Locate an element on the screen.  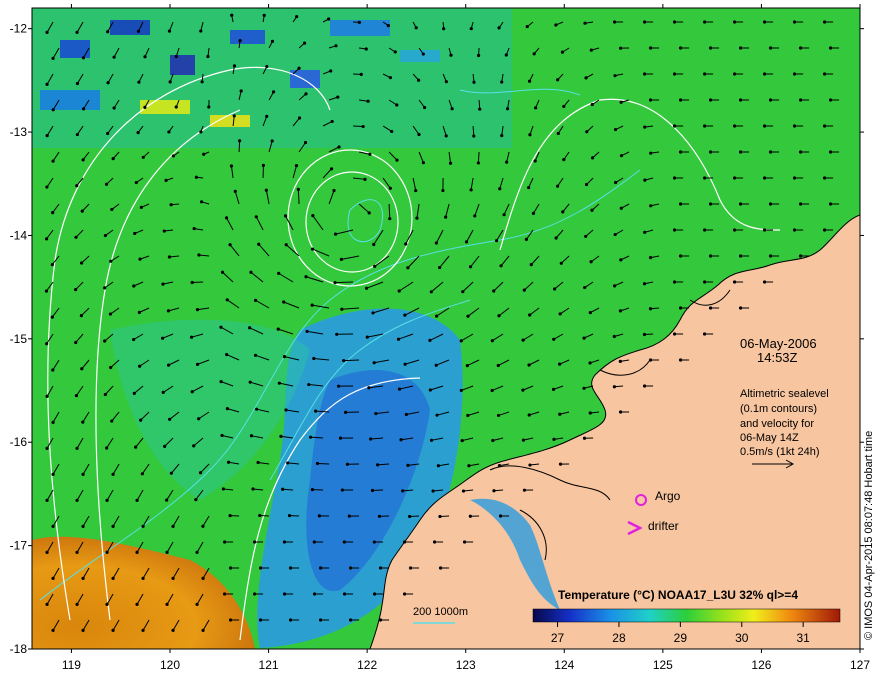
altimetry-line: (0.1m contours) is located at coordinates (778, 409).